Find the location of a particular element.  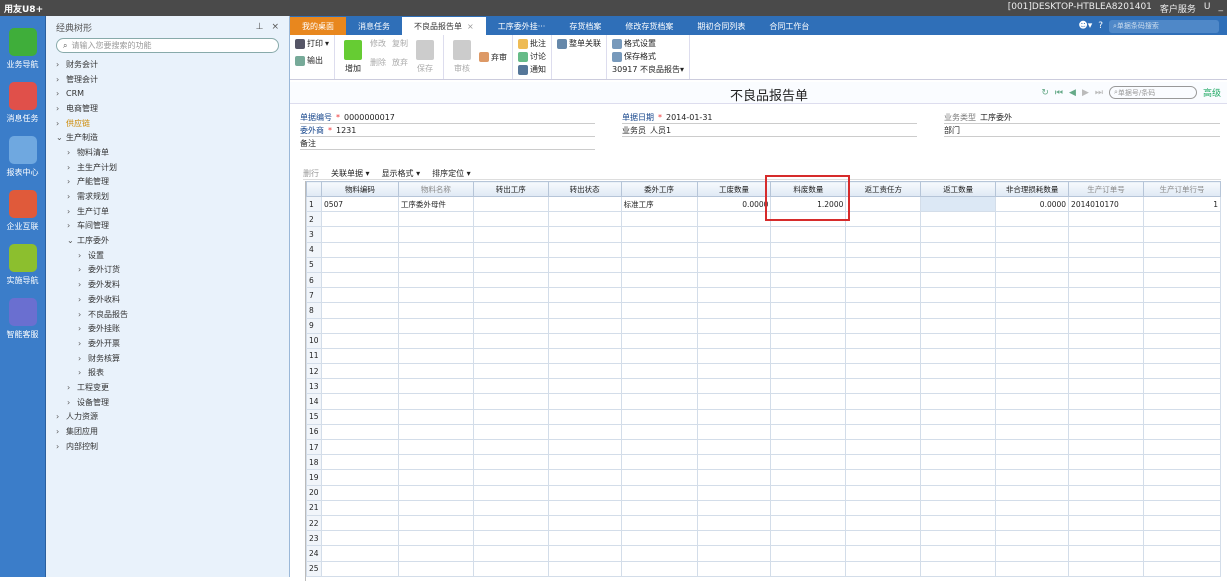

tree-node: › 物料清单 is located at coordinates (172, 152).